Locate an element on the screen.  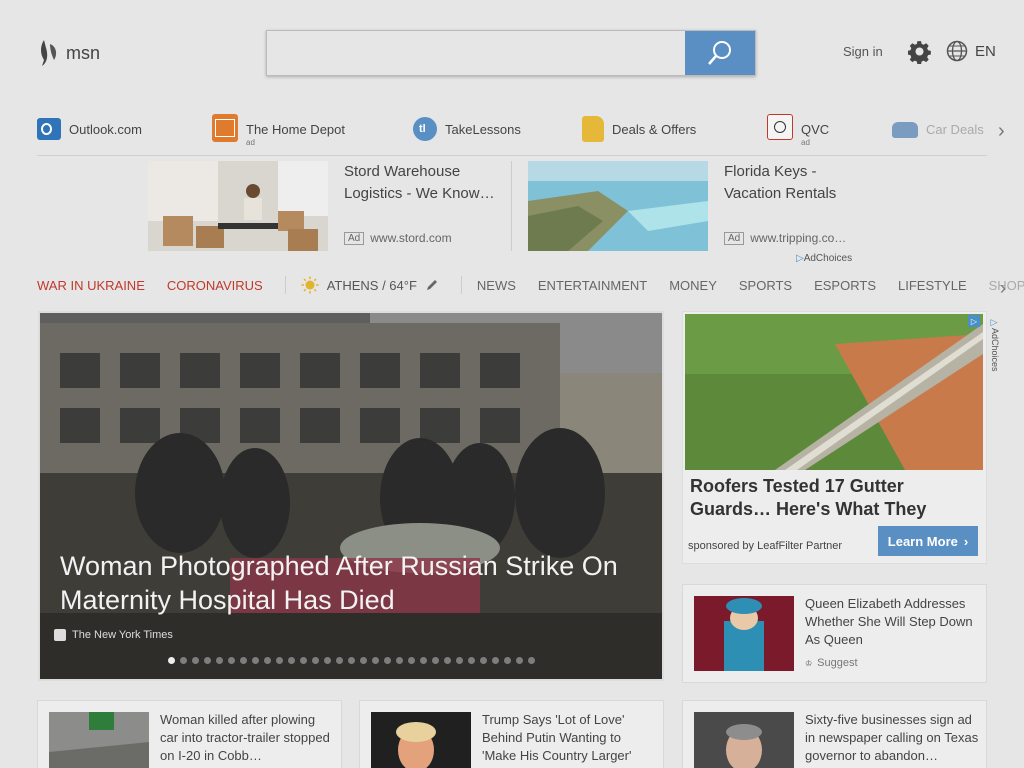
search-button is located at coordinates (720, 53).